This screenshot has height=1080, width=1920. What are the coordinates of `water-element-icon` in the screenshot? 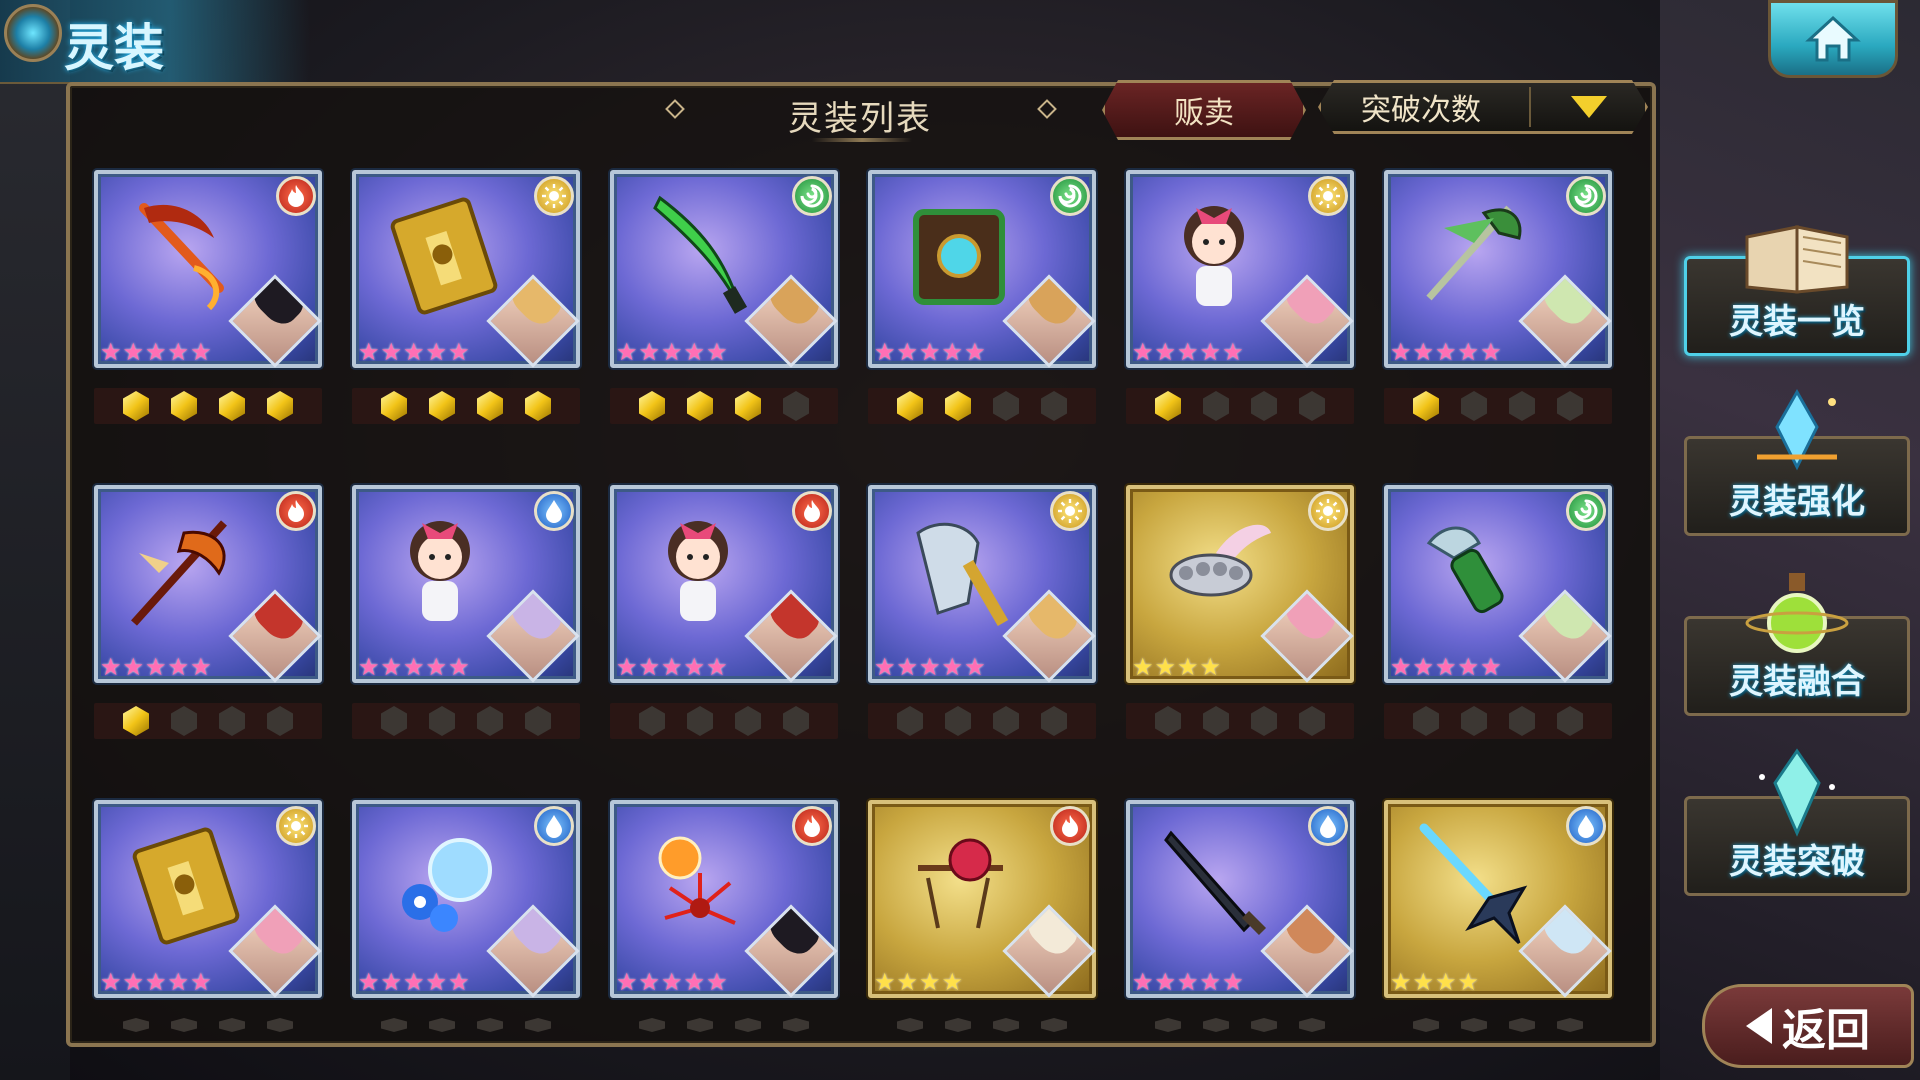 It's located at (554, 826).